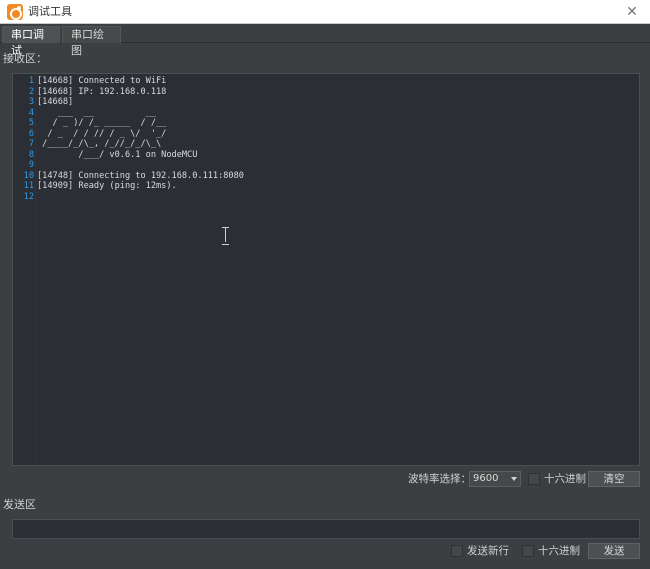  What do you see at coordinates (31, 102) in the screenshot?
I see `line-number: 3` at bounding box center [31, 102].